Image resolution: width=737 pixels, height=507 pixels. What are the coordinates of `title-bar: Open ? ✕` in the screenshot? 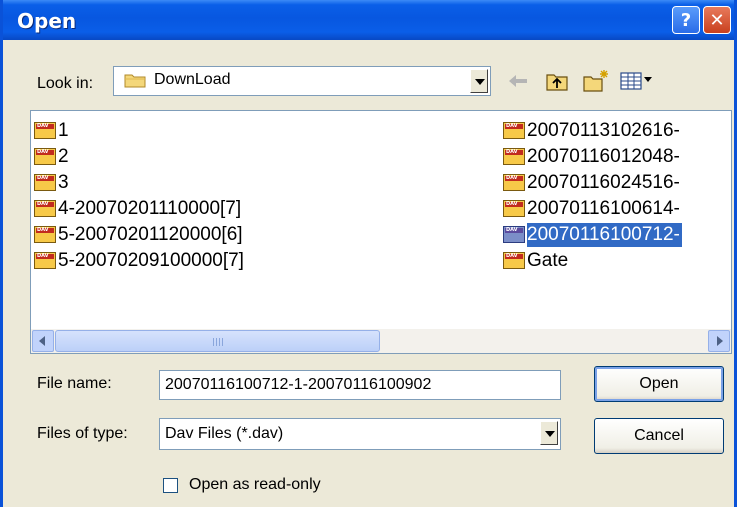 It's located at (368, 20).